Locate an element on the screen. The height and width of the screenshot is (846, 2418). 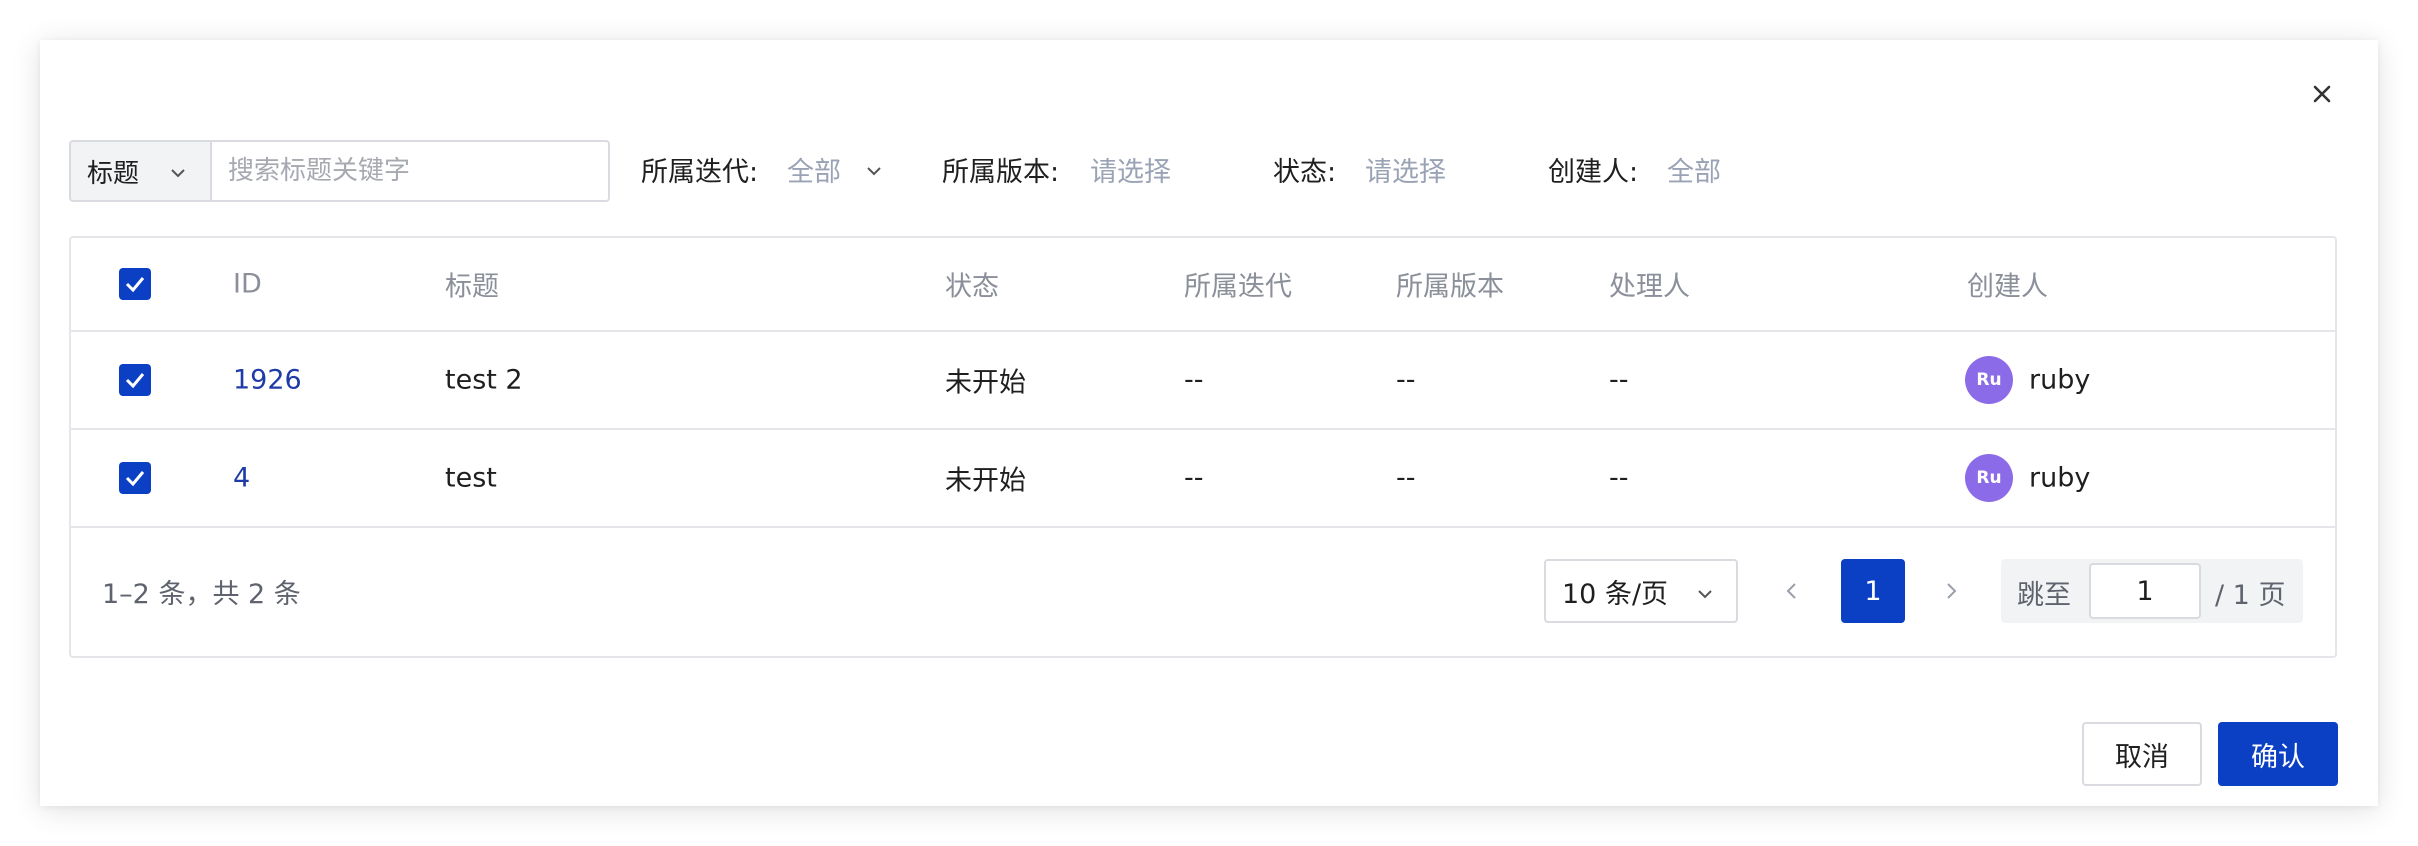
column-header-iteration: 所属迭代 is located at coordinates (1238, 287).